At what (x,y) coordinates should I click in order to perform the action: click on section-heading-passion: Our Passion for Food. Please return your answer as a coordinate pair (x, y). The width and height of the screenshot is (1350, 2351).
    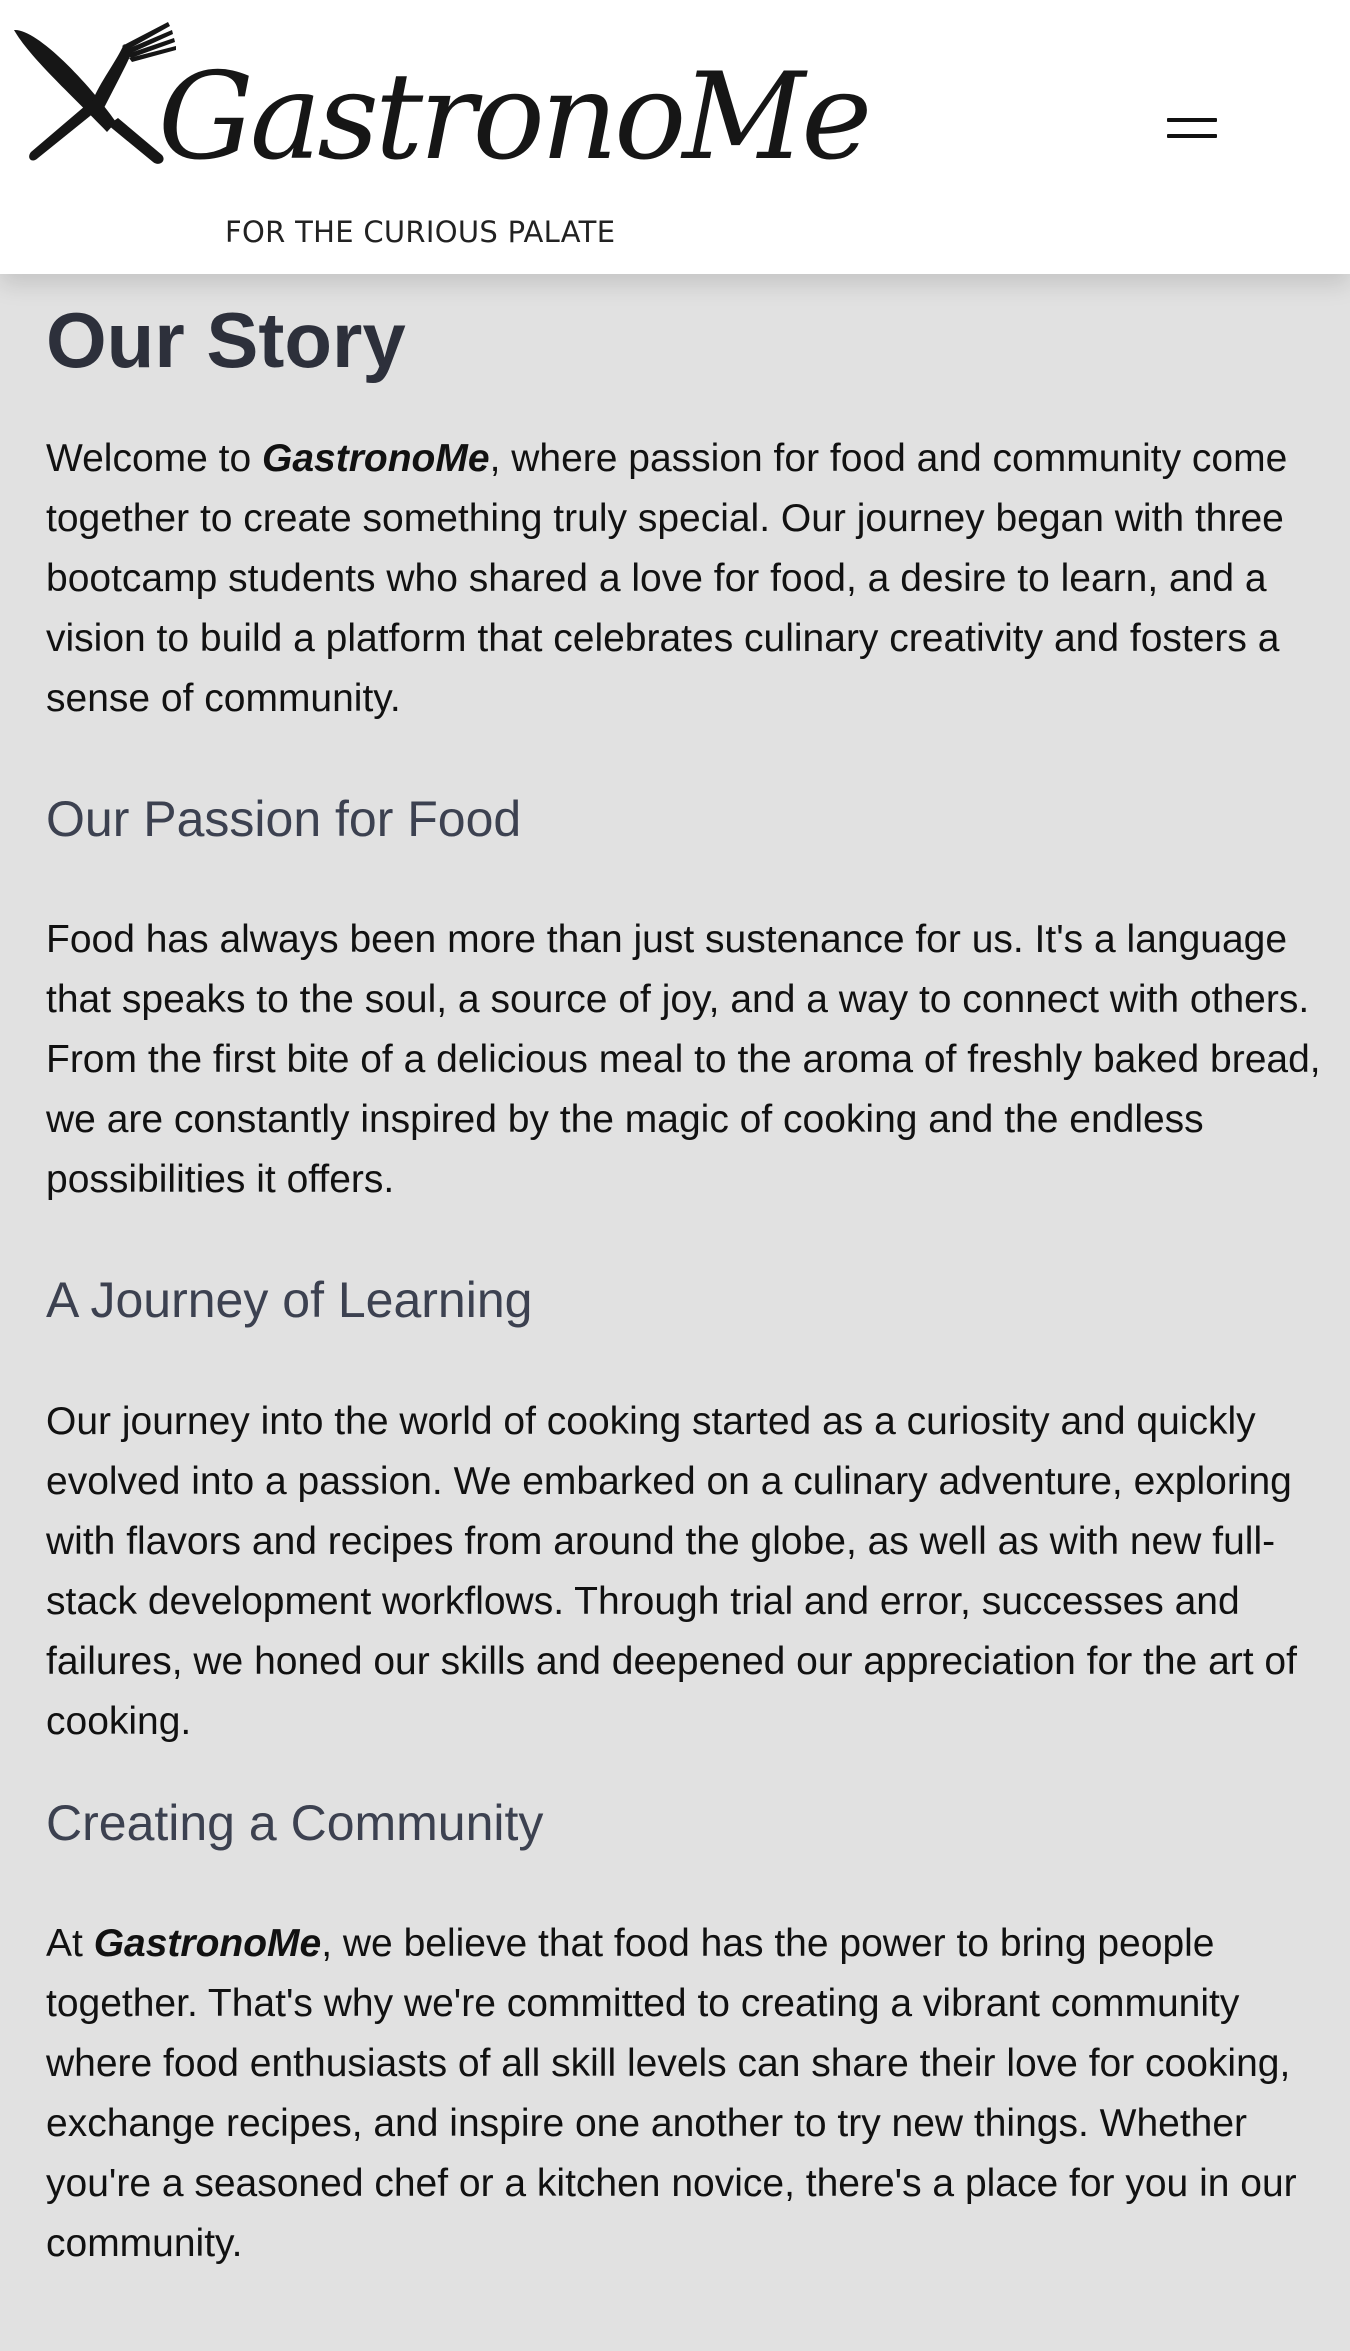
    Looking at the image, I should click on (284, 819).